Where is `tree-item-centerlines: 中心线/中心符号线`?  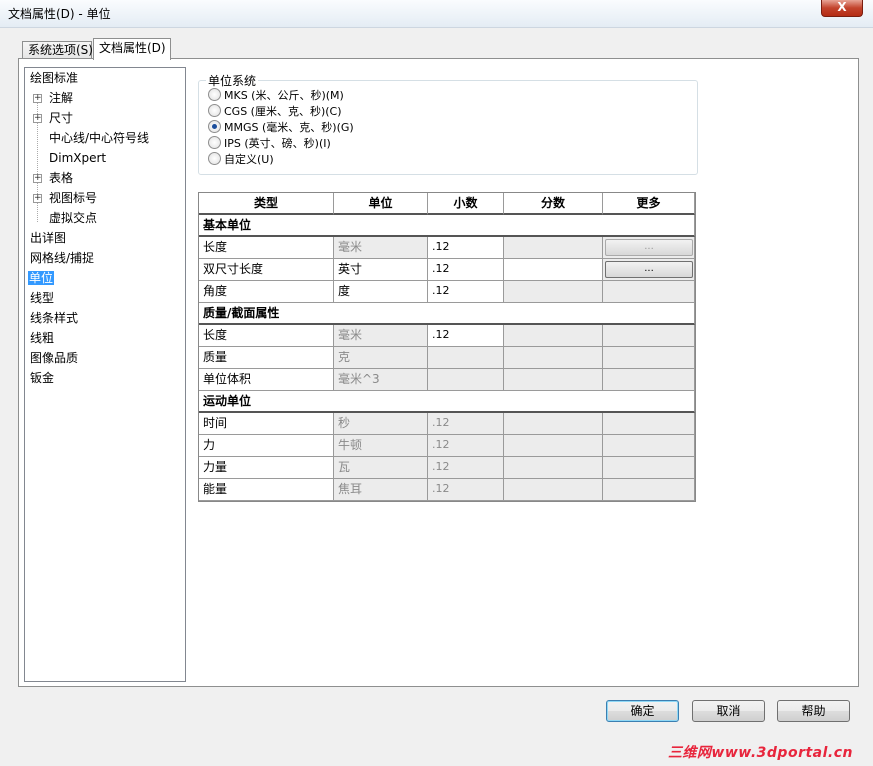 tree-item-centerlines: 中心线/中心符号线 is located at coordinates (99, 138).